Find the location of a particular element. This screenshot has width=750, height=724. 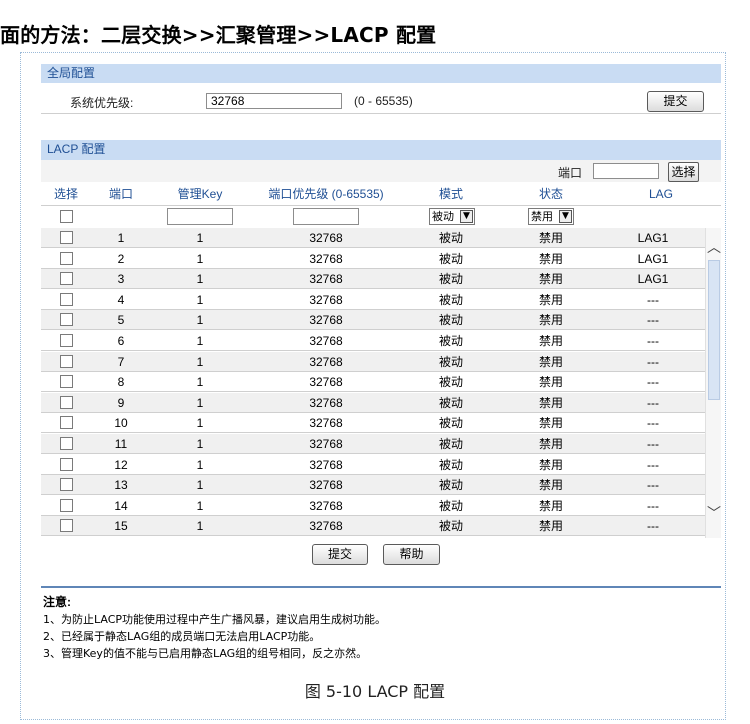

global-config-section-title: 全局配置 is located at coordinates (381, 73).